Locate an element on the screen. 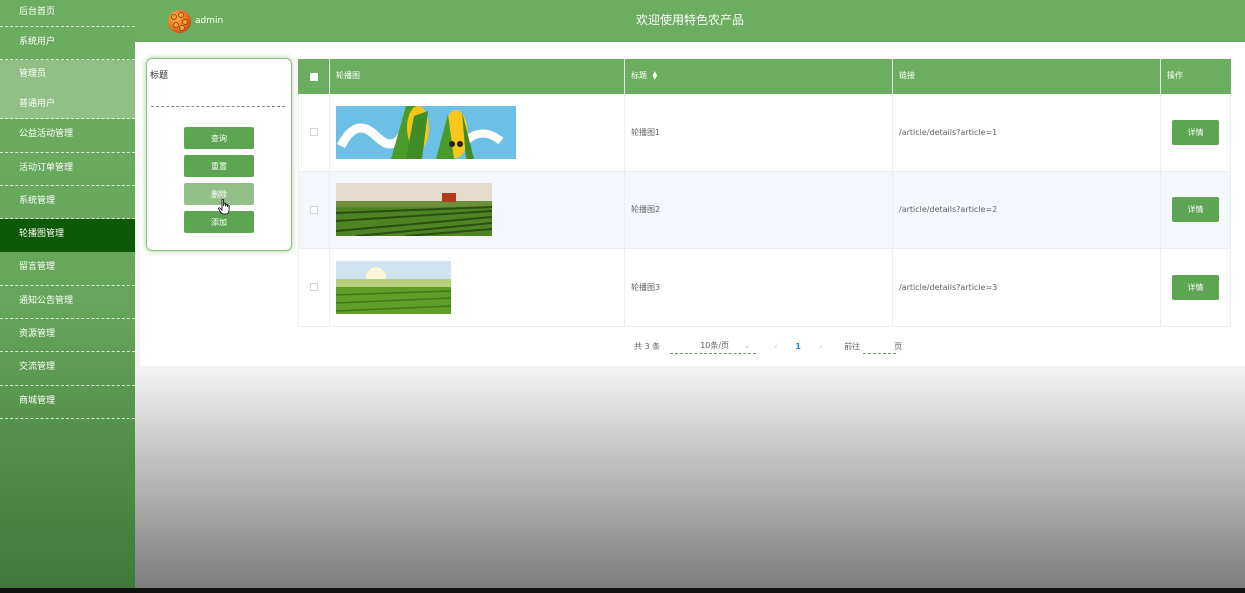 The width and height of the screenshot is (1245, 593). title-cell: 轮播图2 is located at coordinates (759, 209).